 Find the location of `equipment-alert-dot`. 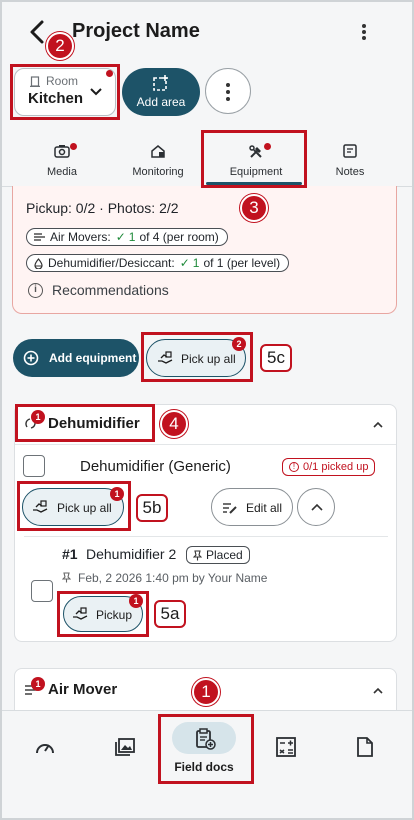

equipment-alert-dot is located at coordinates (267, 146).